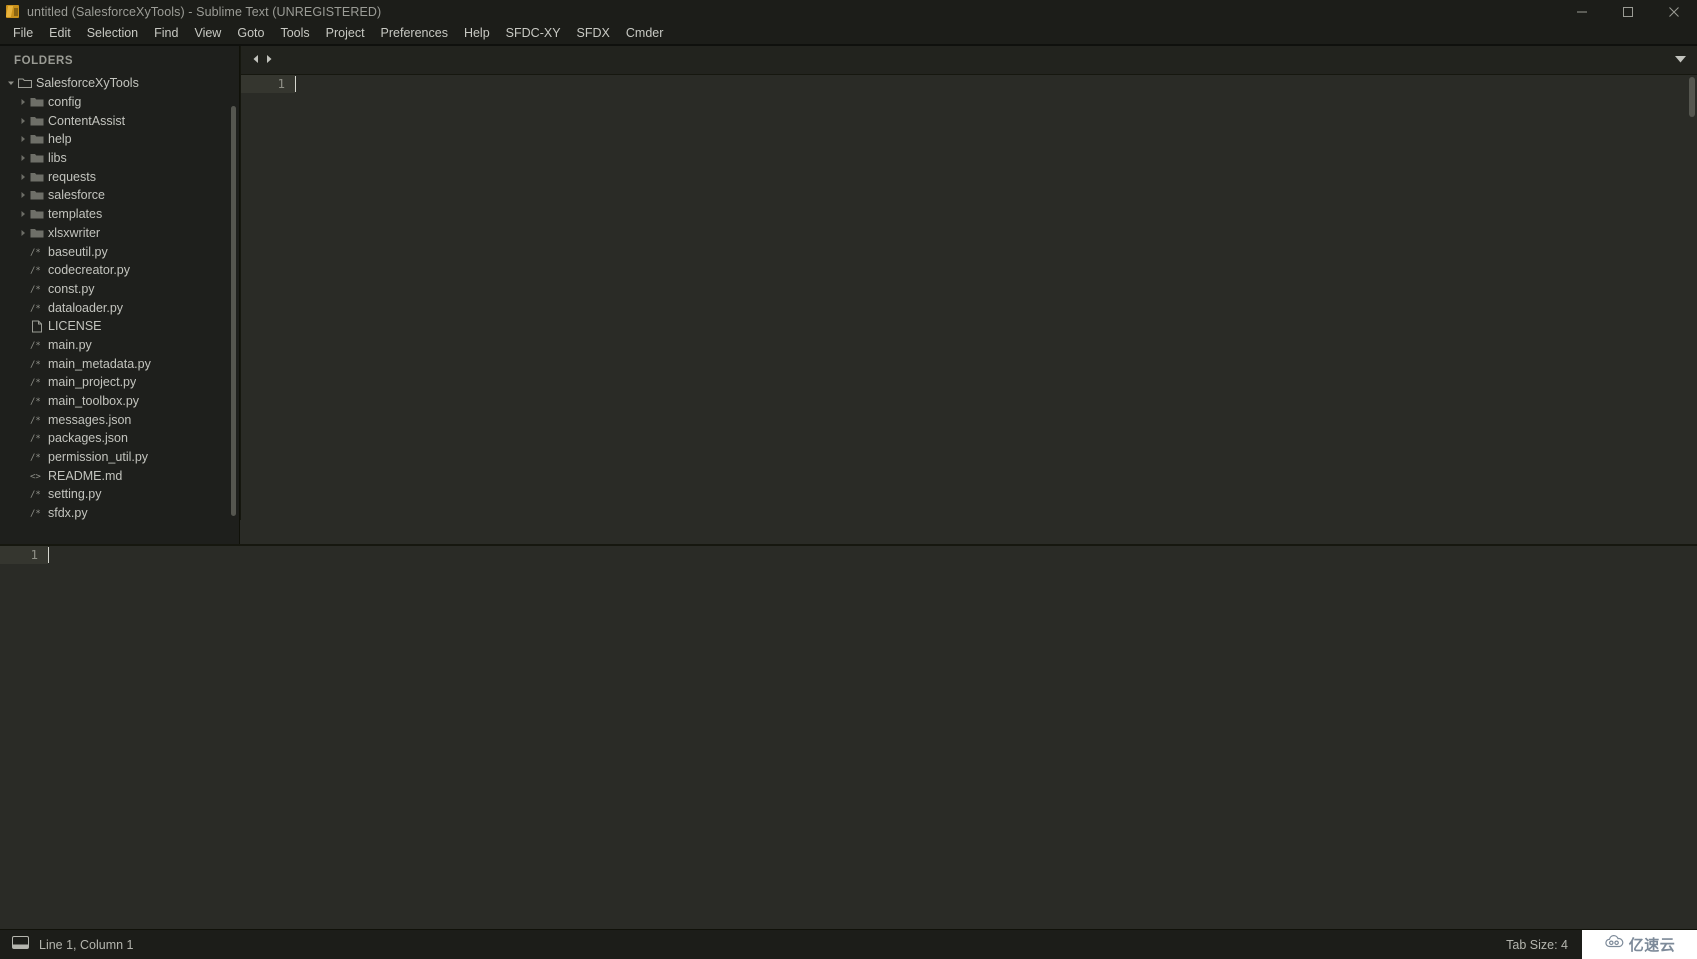 This screenshot has height=959, width=1697. I want to click on markup-file-icon: <>, so click(39, 476).